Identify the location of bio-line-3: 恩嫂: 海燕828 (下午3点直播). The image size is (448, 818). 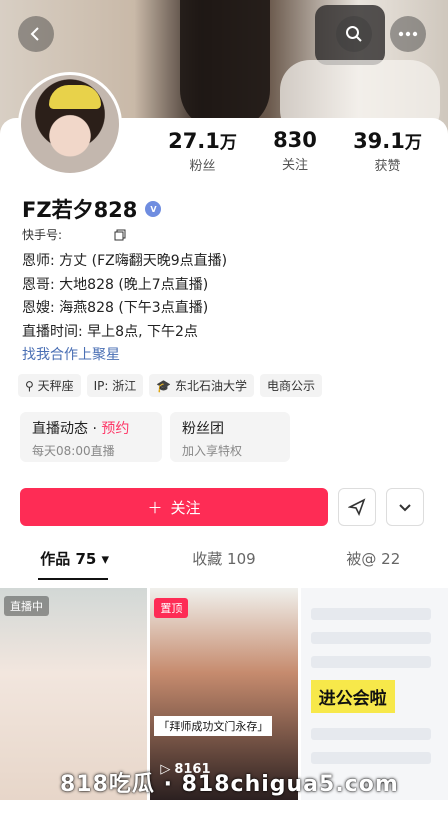
(115, 308).